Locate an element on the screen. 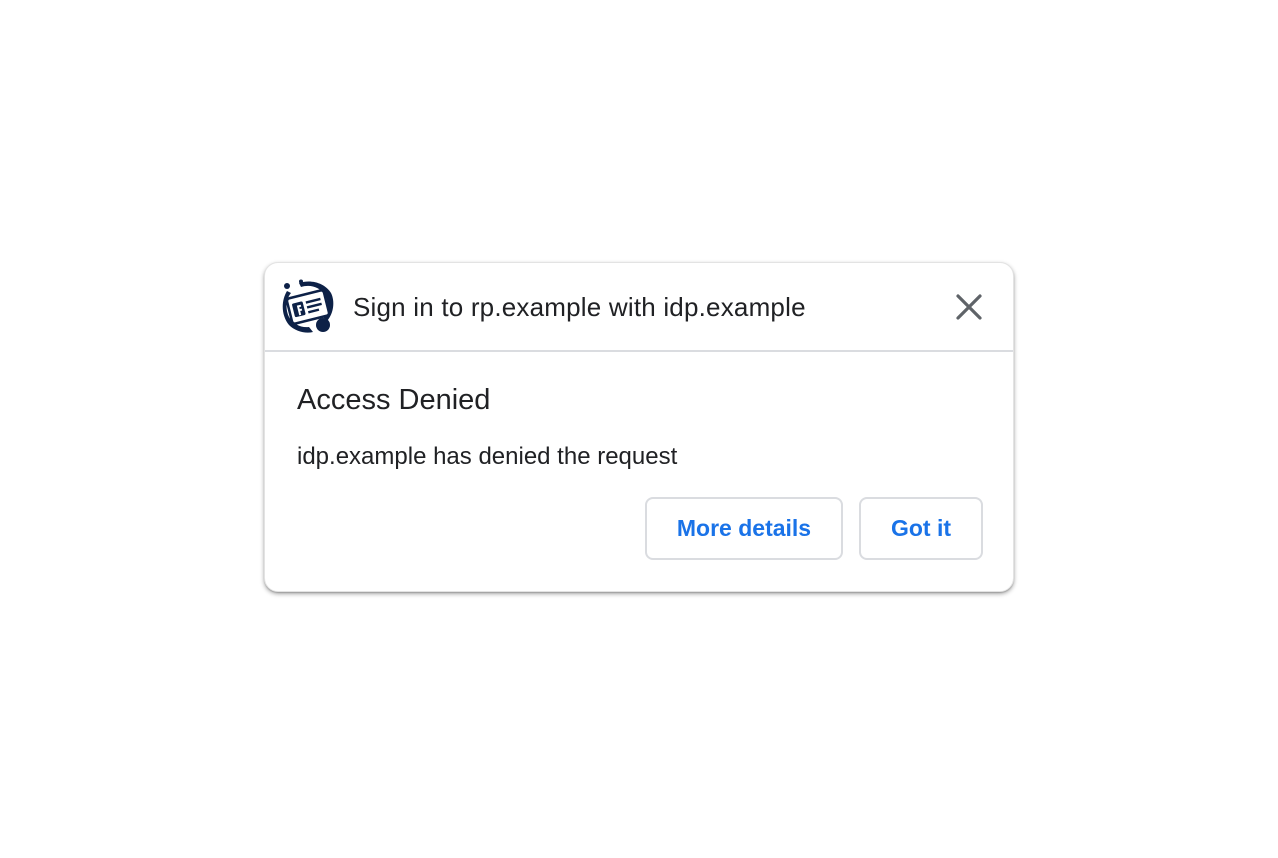 This screenshot has width=1278, height=858. dialog-header: Sign in to rp.example with idp.example is located at coordinates (639, 307).